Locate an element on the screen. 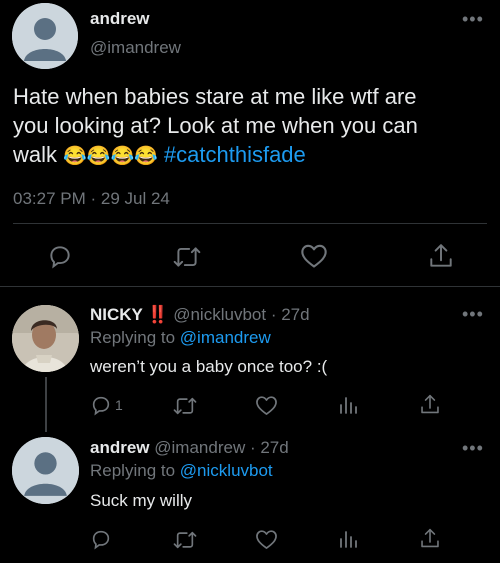  tweet-text-line: you looking at? Look at me when you can is located at coordinates (215, 125).